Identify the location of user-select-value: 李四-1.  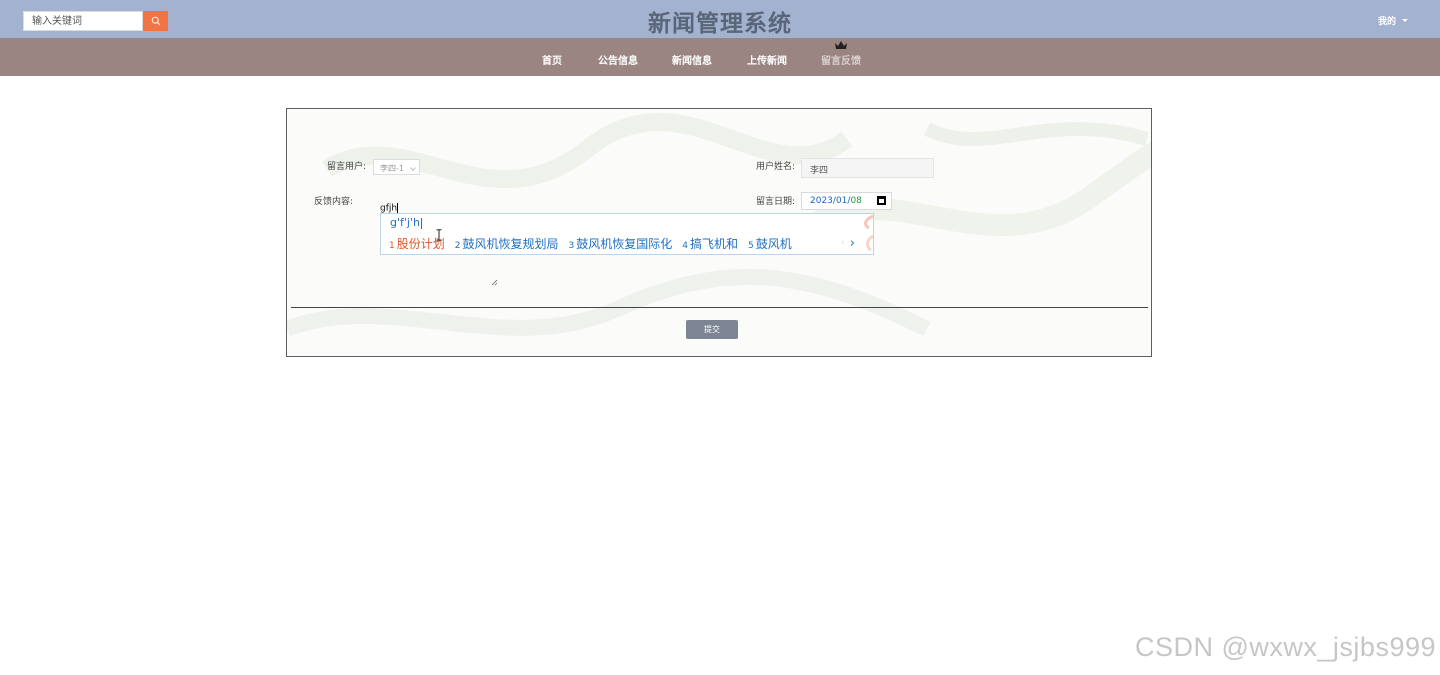
(392, 168).